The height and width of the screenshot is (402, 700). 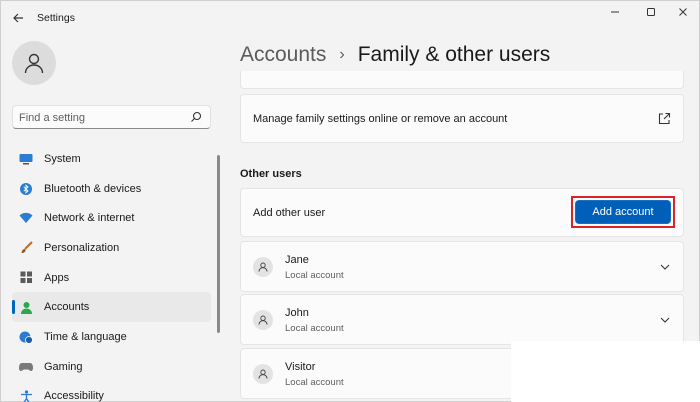 I want to click on maximize-icon, so click(x=651, y=12).